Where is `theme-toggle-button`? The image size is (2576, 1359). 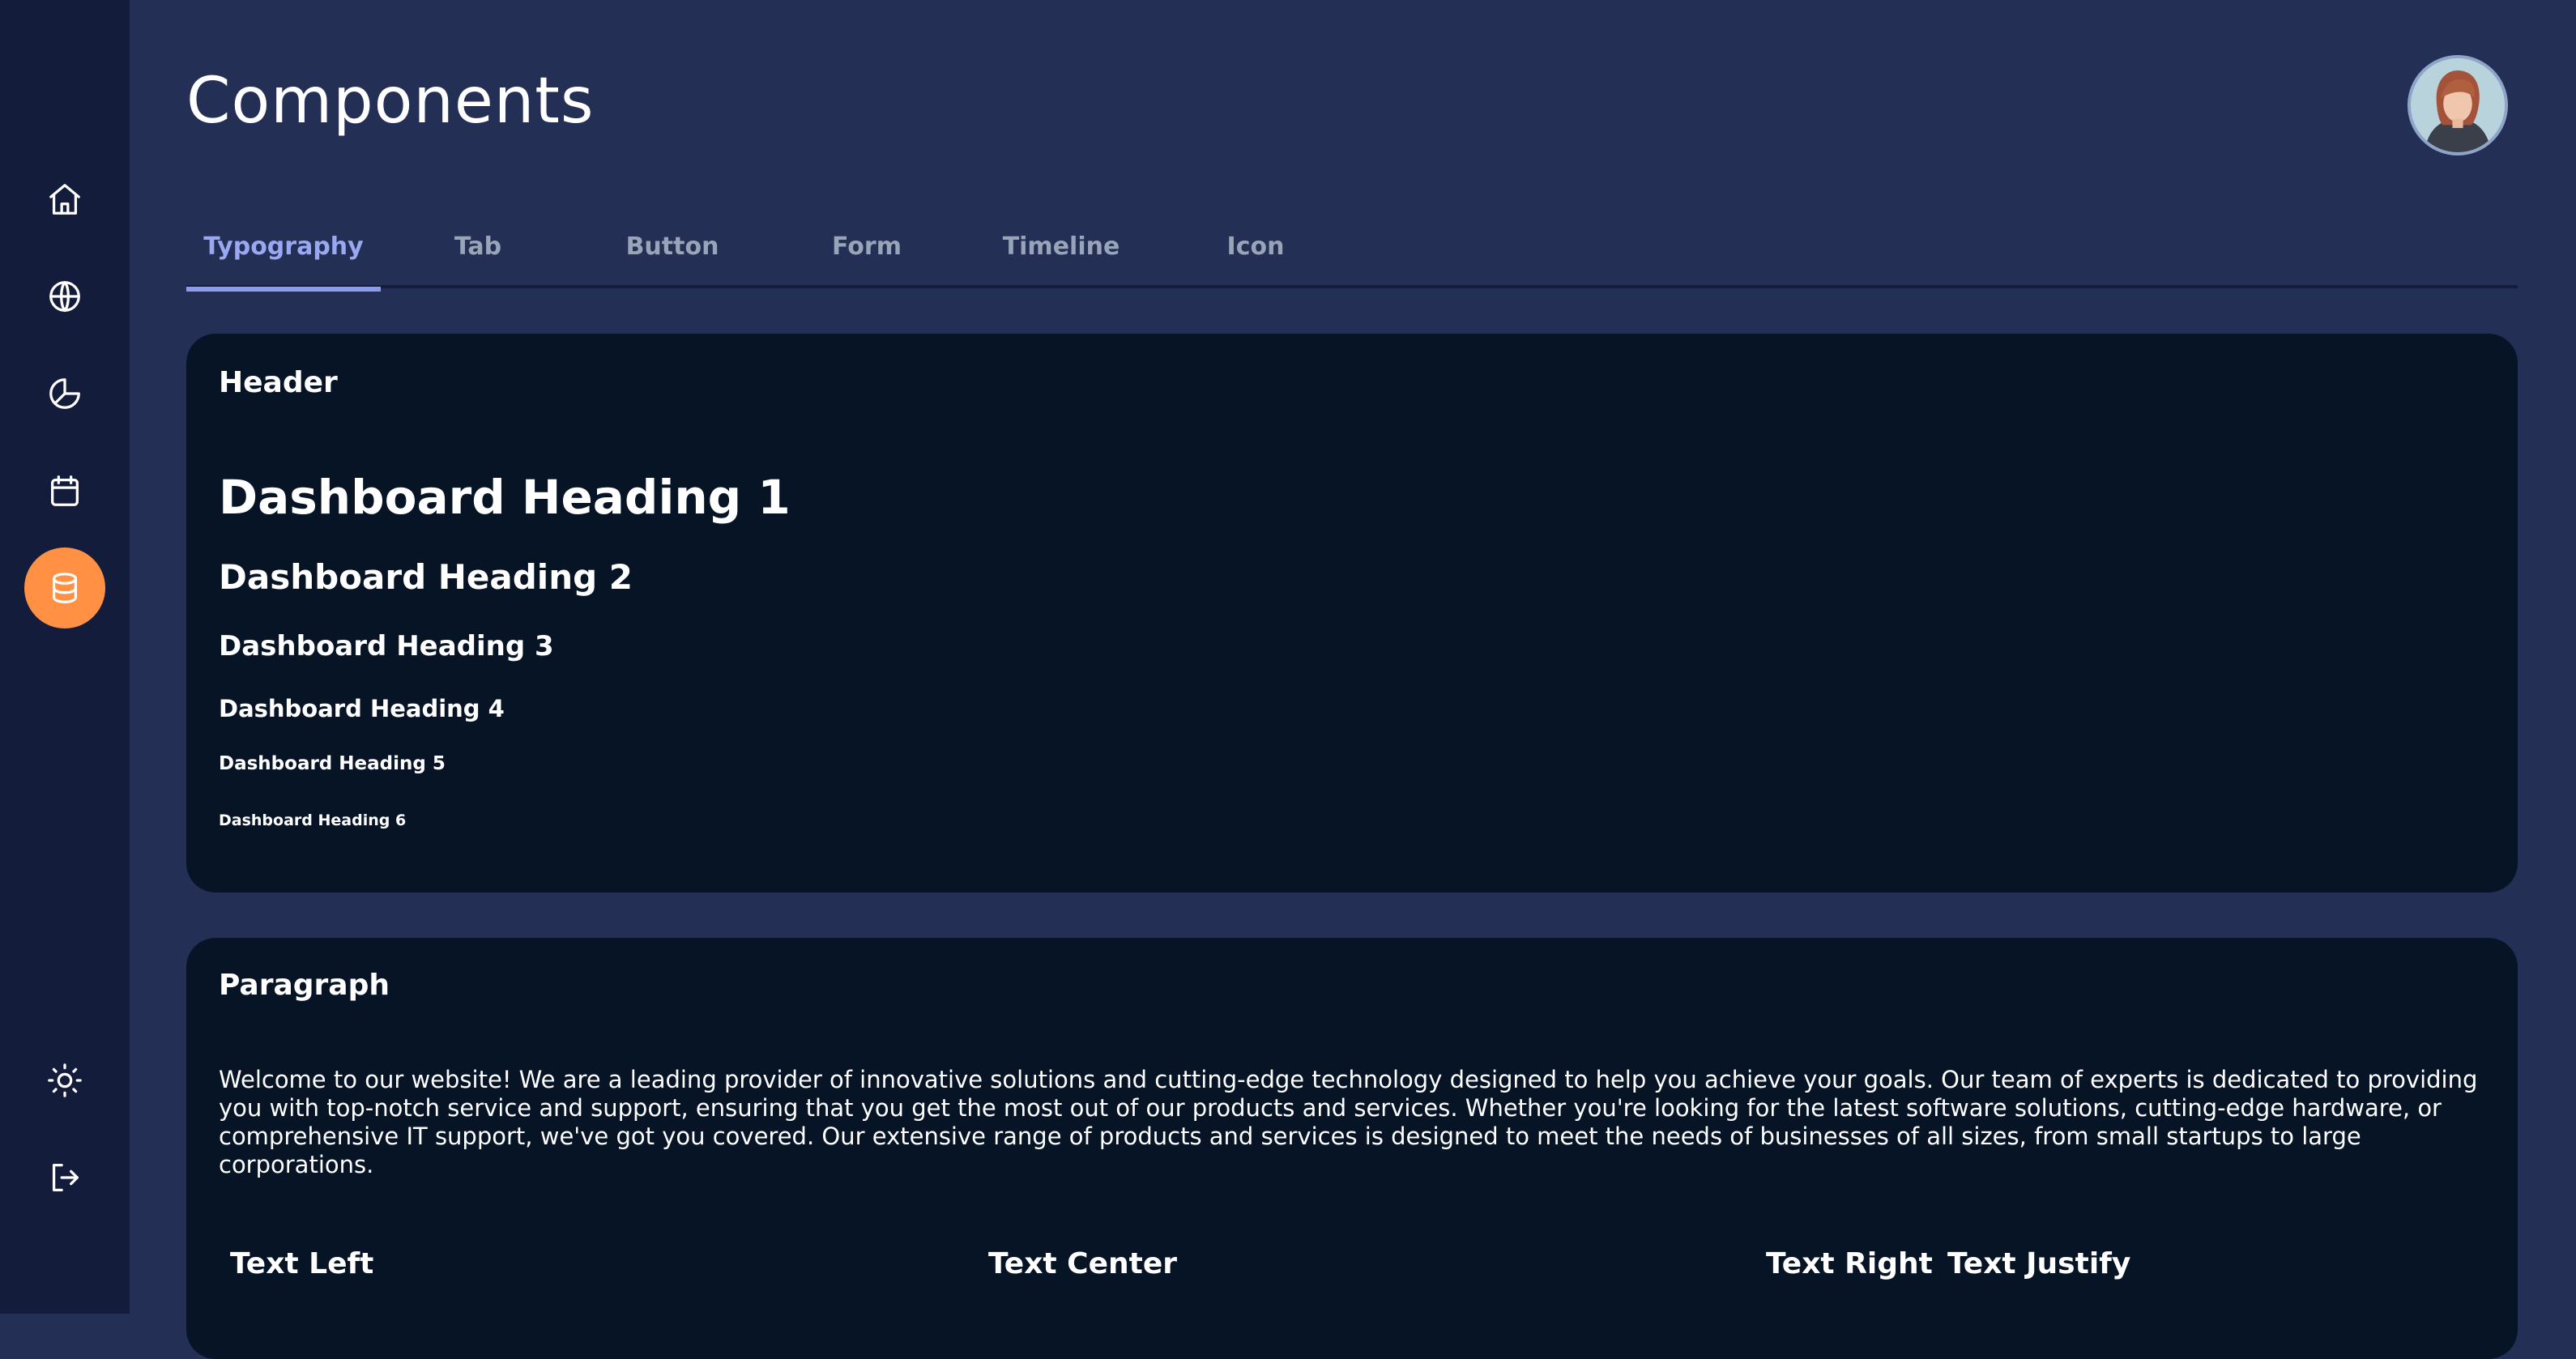
theme-toggle-button is located at coordinates (64, 1080).